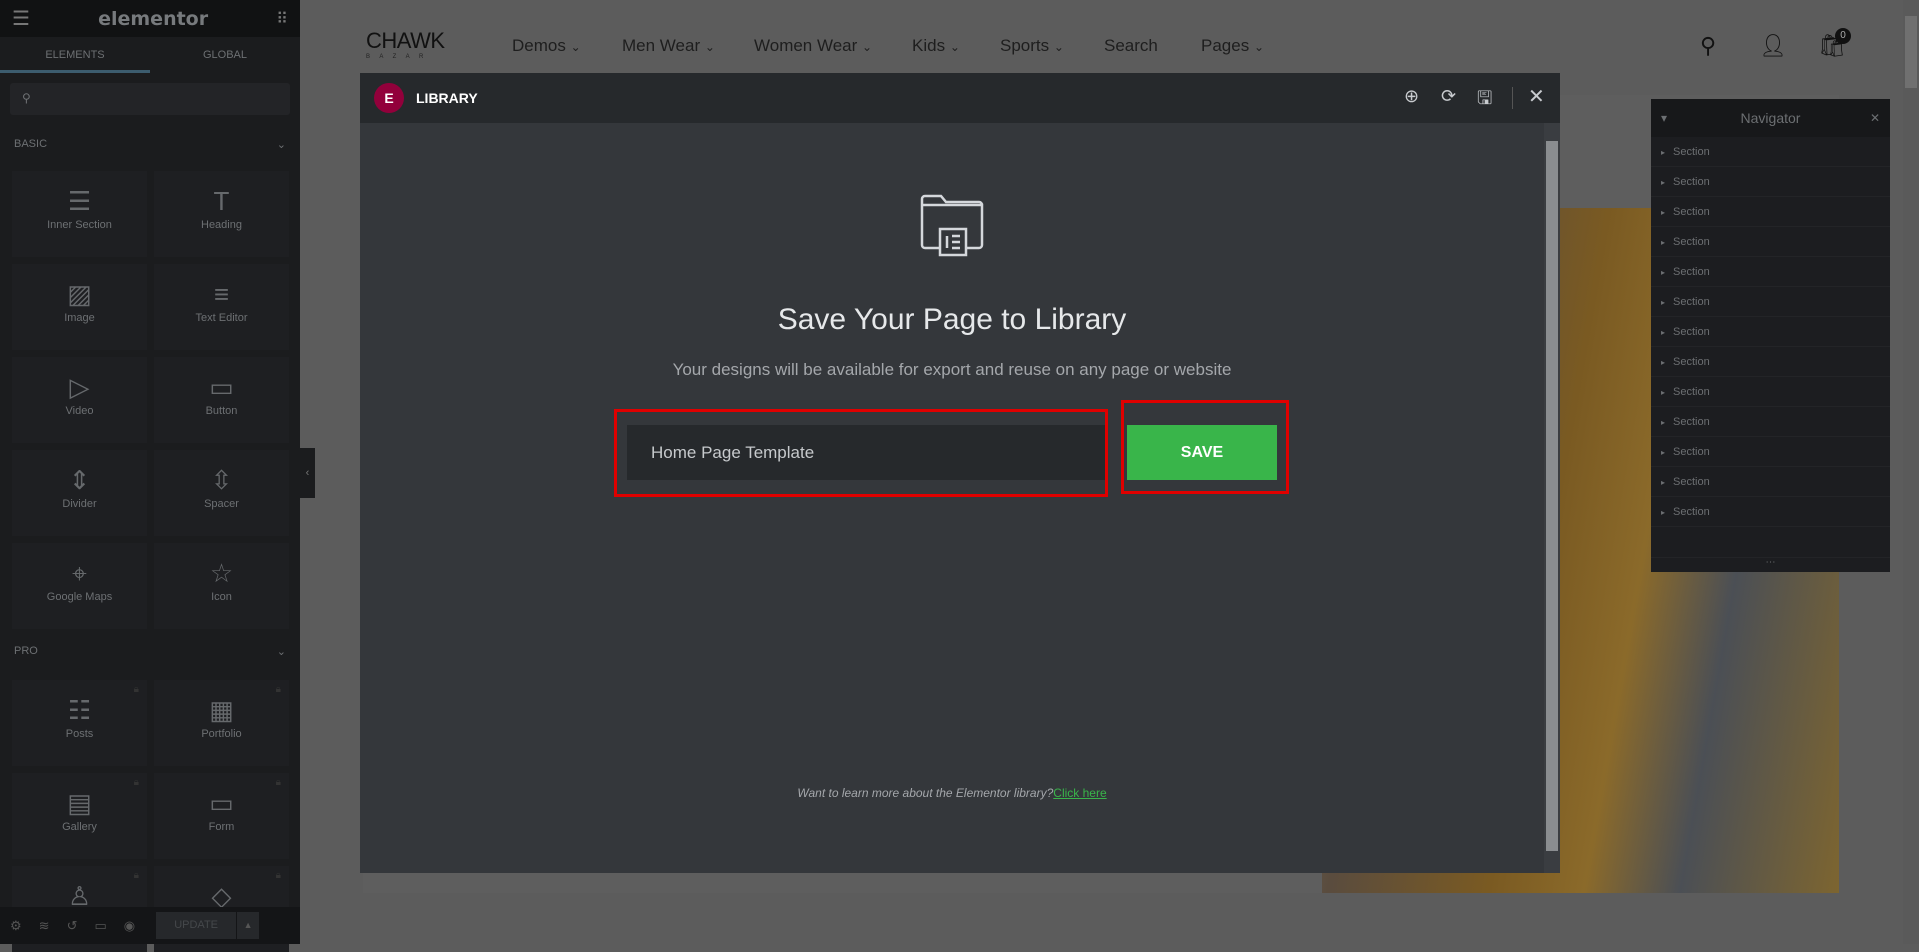 The width and height of the screenshot is (1919, 952). I want to click on menu-icon: ☰, so click(21, 18).